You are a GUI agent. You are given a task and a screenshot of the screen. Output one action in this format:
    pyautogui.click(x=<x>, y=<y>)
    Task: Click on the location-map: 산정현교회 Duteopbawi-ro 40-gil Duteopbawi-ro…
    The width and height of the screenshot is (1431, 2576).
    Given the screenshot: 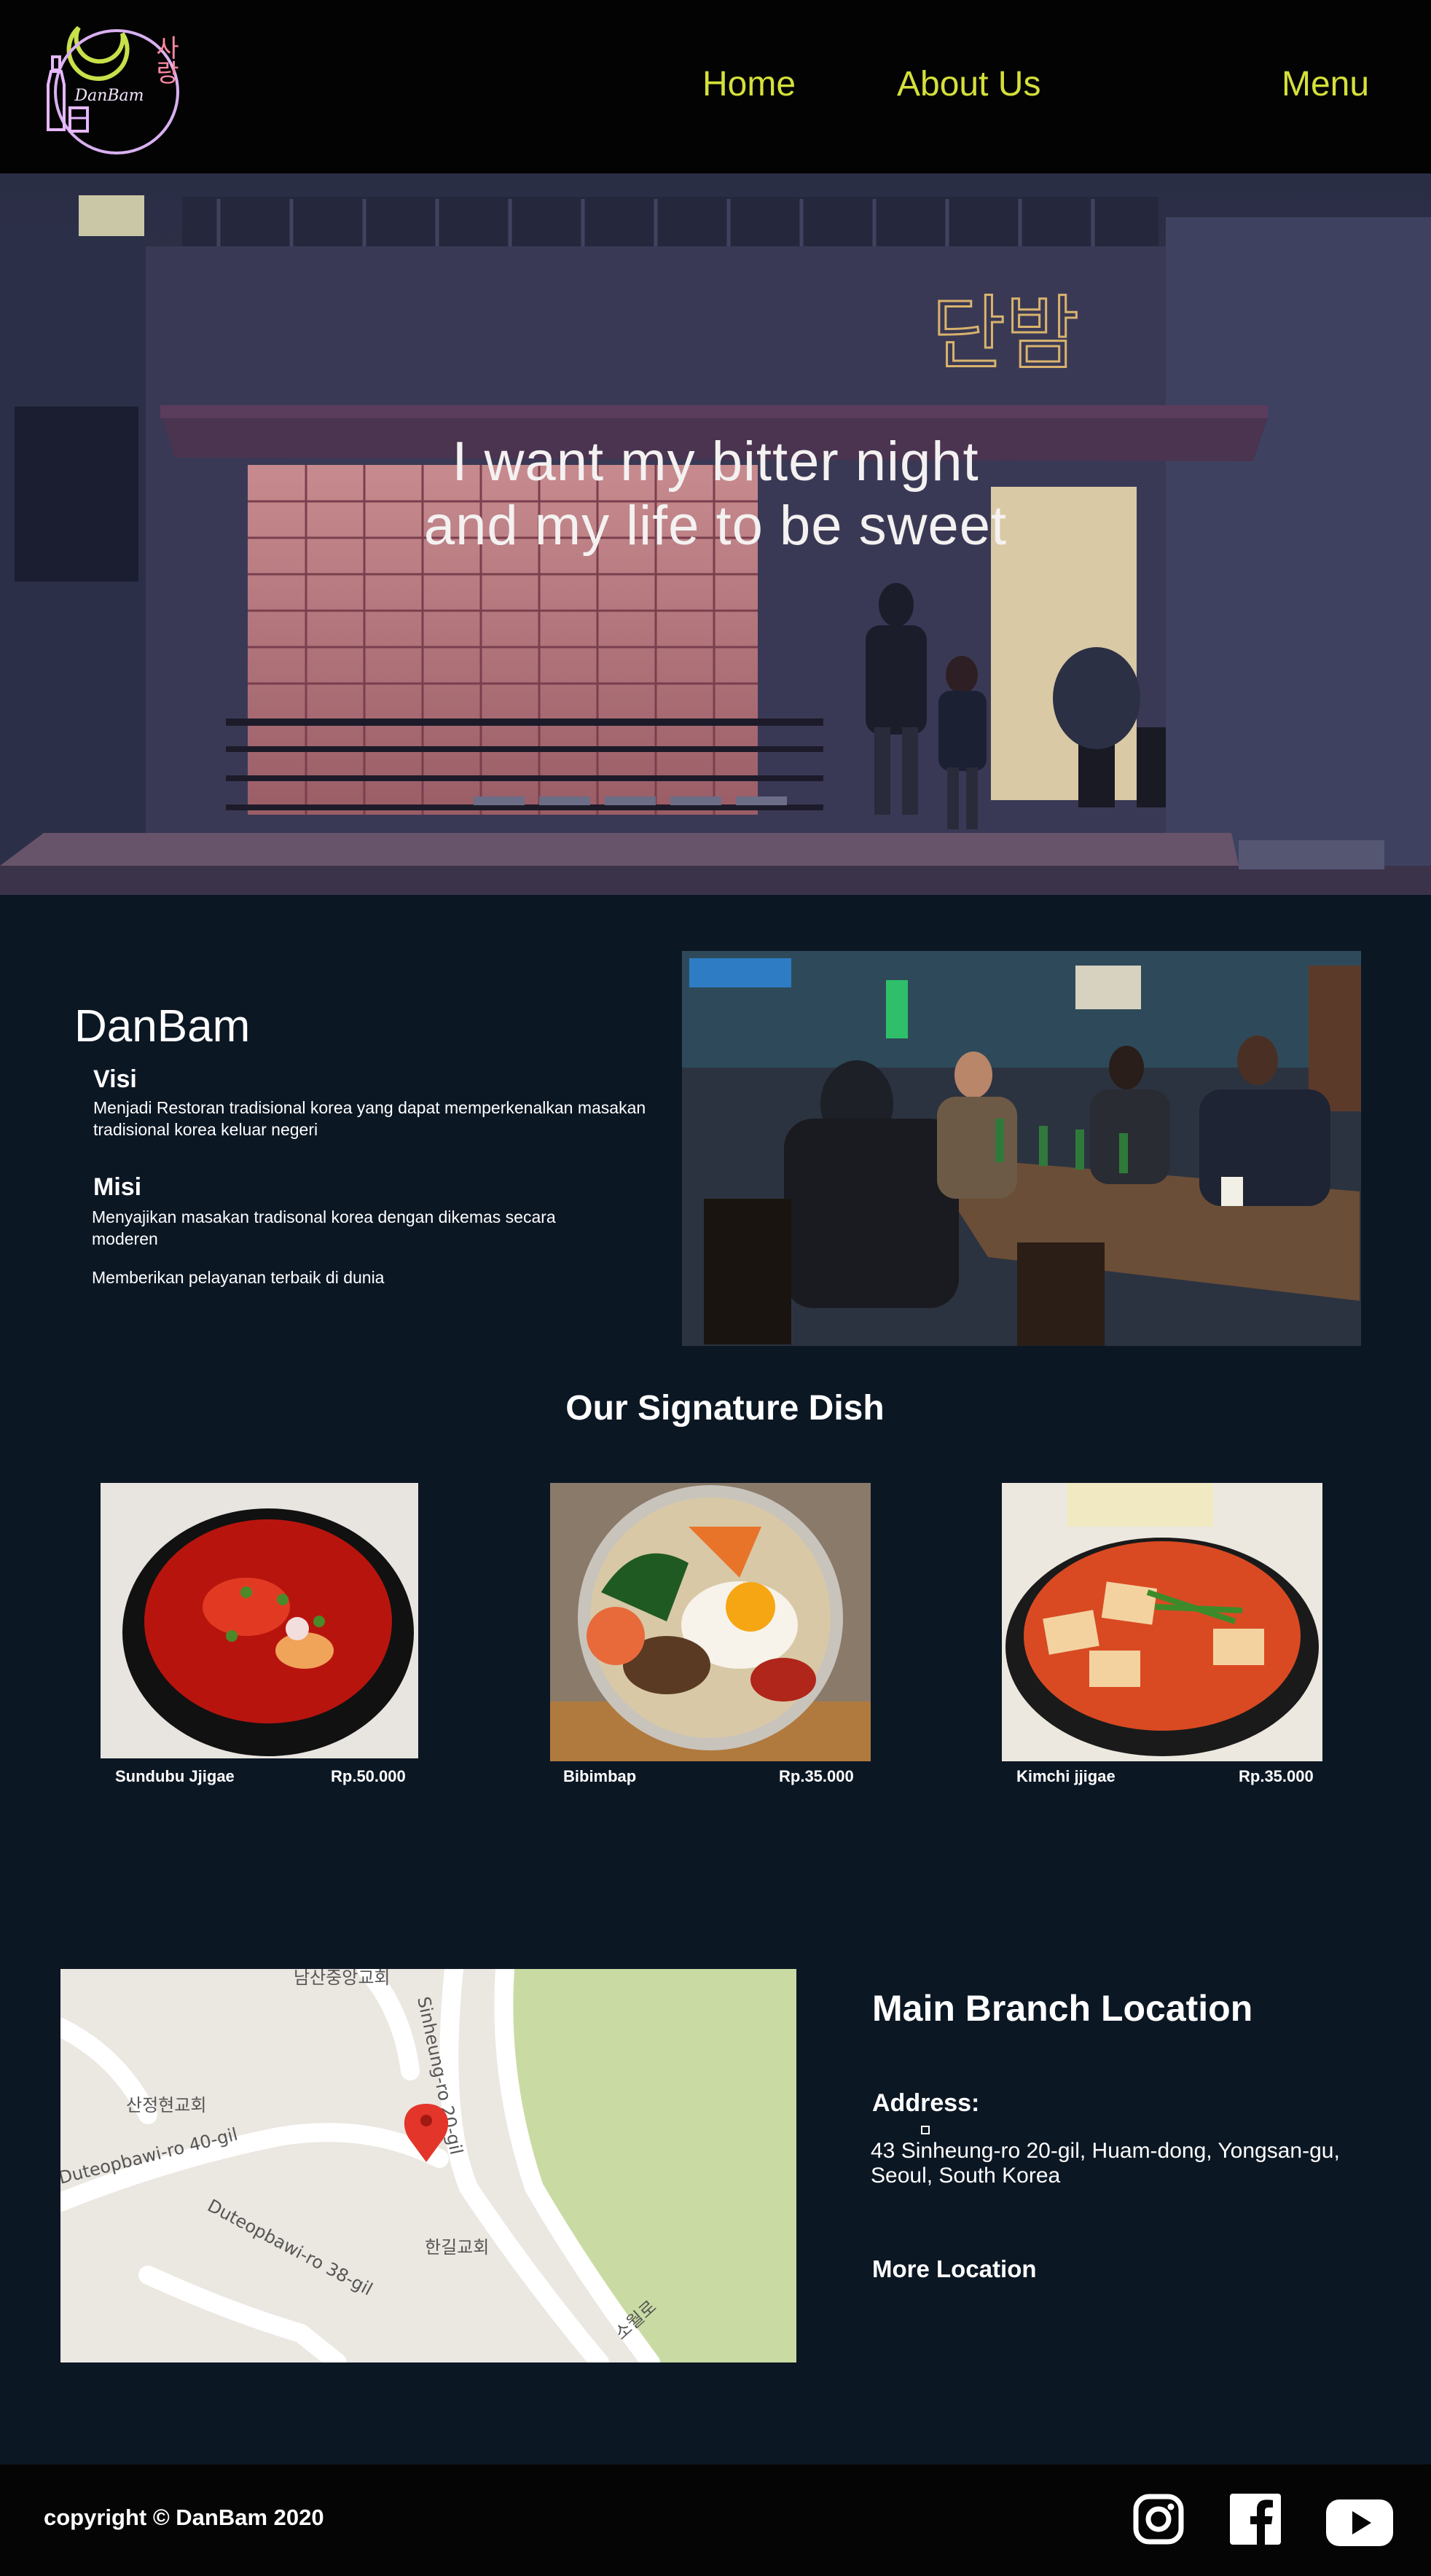 What is the action you would take?
    pyautogui.click(x=428, y=2165)
    